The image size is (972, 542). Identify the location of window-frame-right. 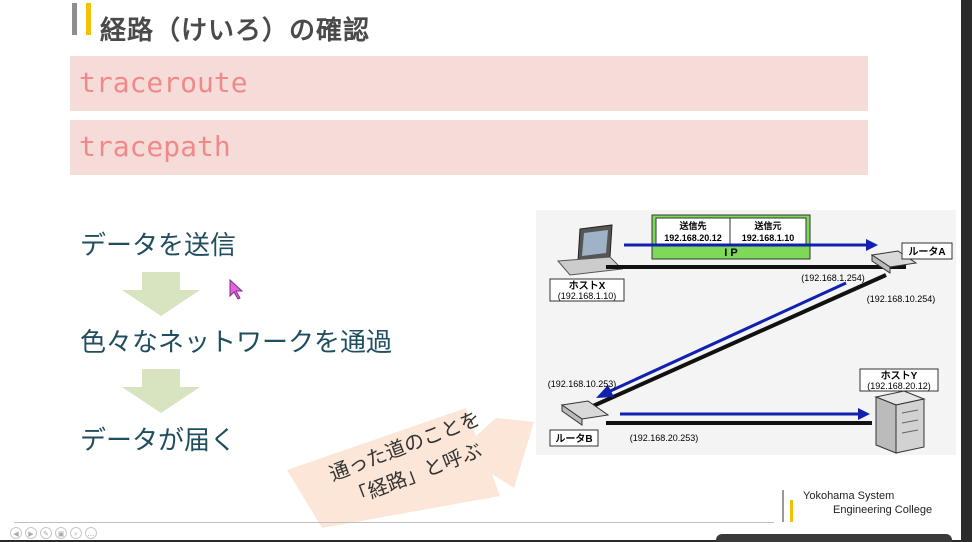
(966, 270).